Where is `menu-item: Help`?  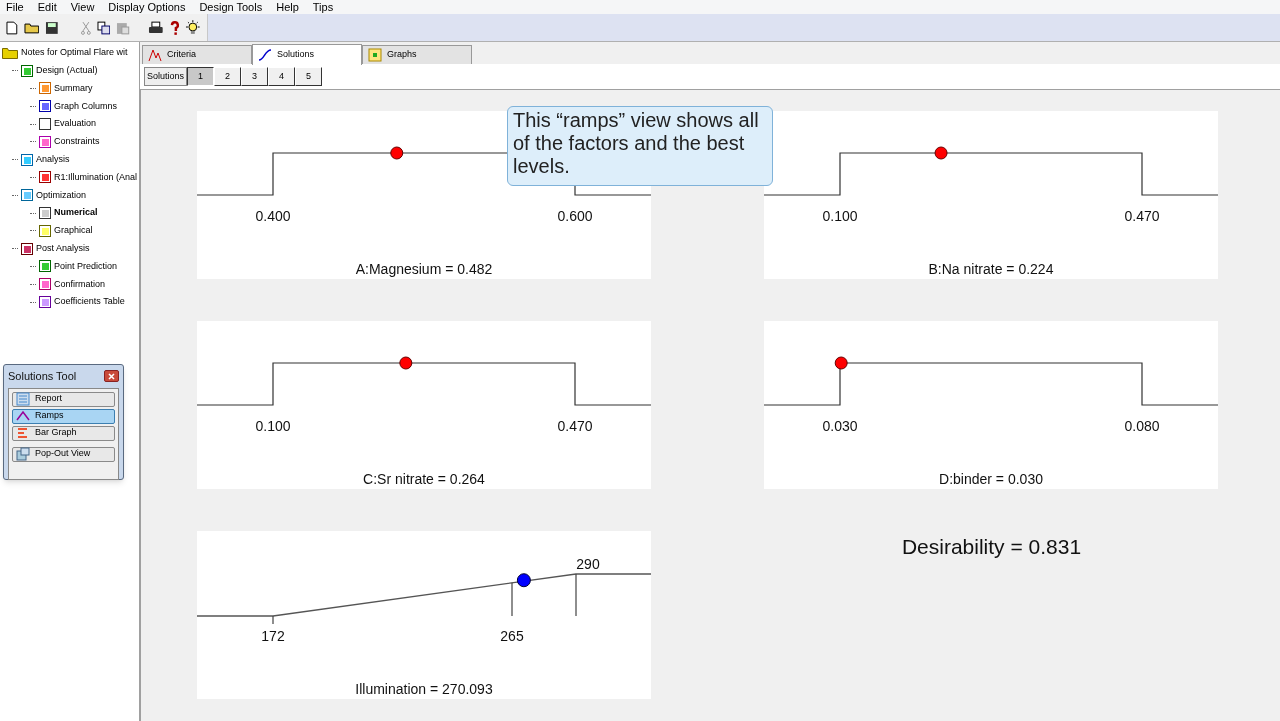
menu-item: Help is located at coordinates (287, 7).